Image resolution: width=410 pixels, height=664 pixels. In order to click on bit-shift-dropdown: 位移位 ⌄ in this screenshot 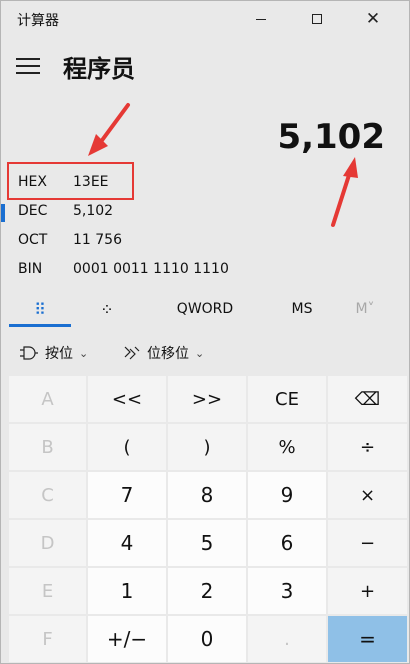, I will do `click(163, 353)`.